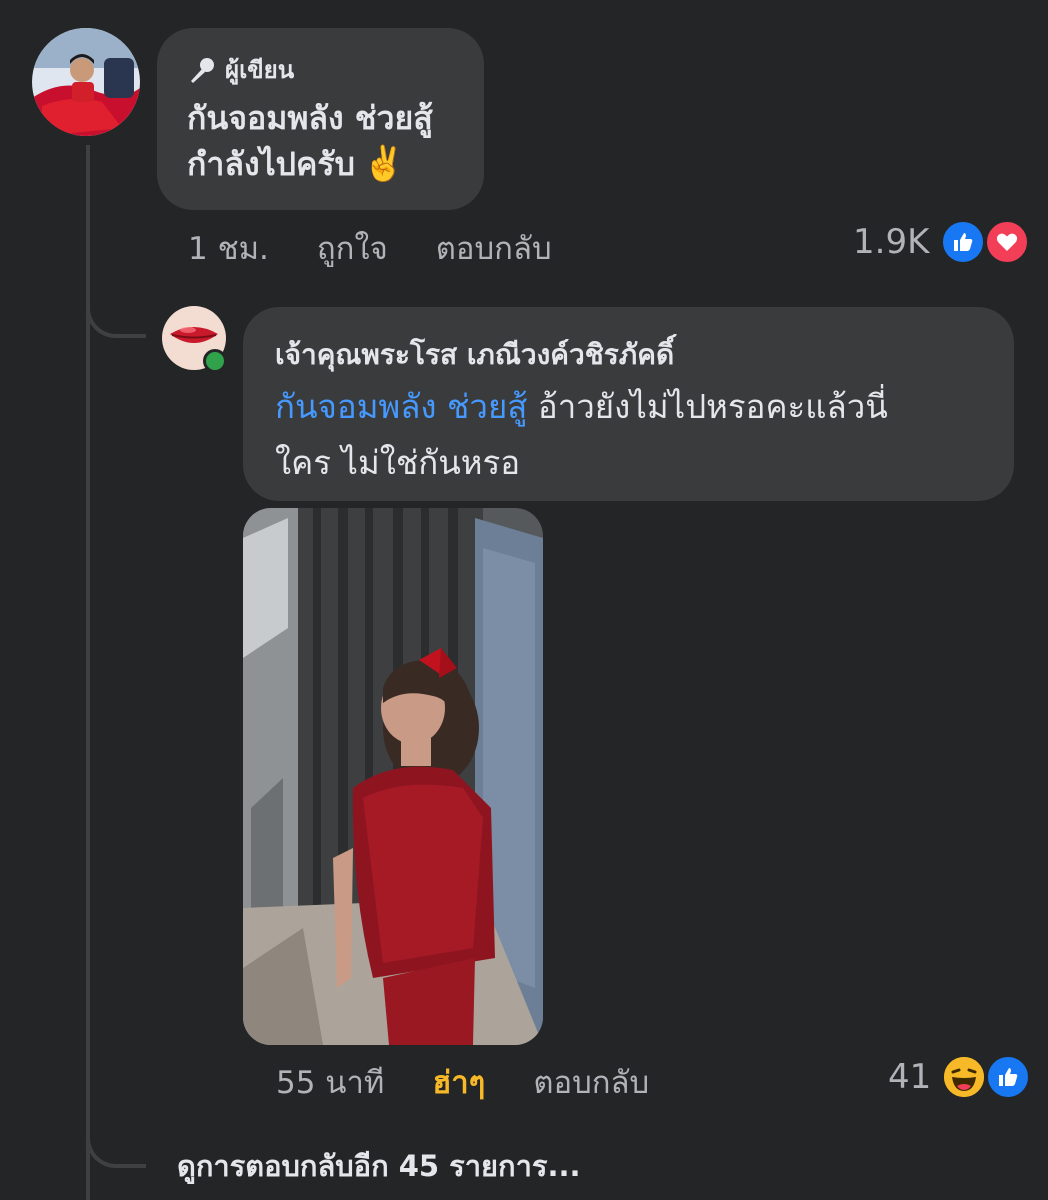  I want to click on comment-actions: 1 ชม. ถูกใจ ตอบกลับ, so click(370, 248).